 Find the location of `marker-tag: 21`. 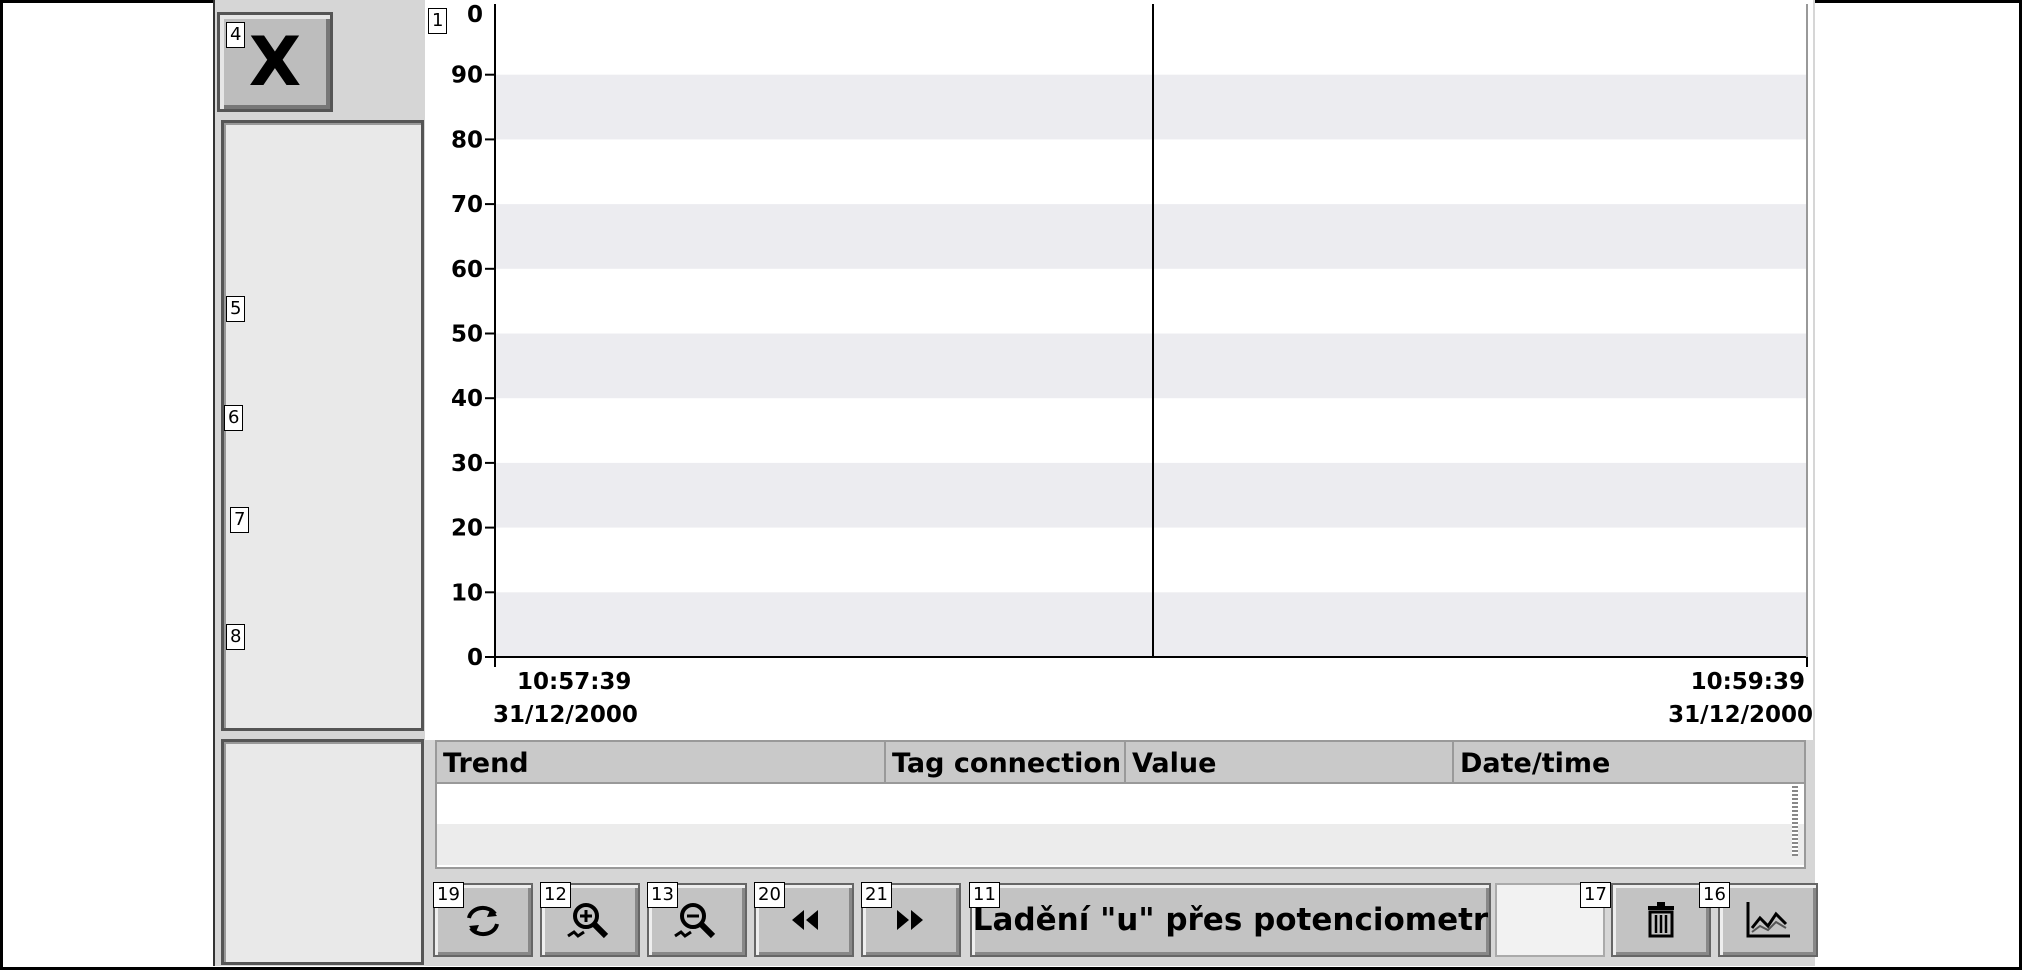

marker-tag: 21 is located at coordinates (876, 895).